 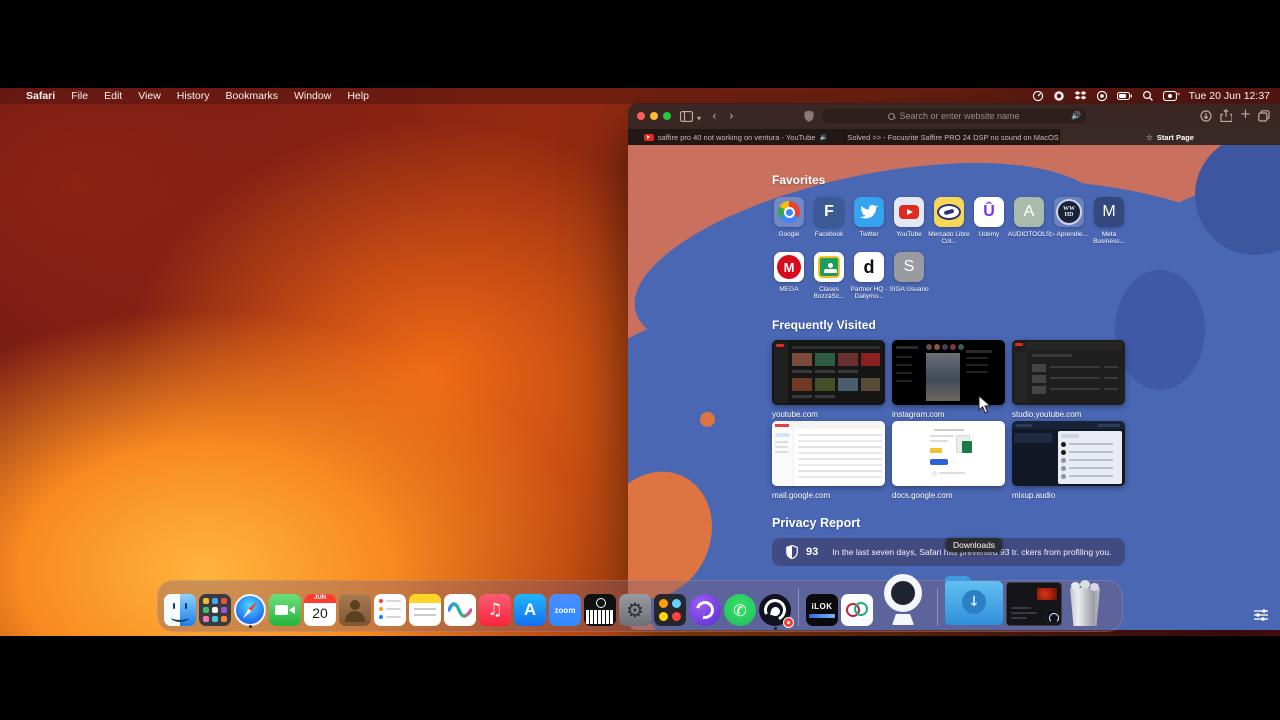 What do you see at coordinates (1069, 212) in the screenshot?
I see `favorite-aprendie: WW HD` at bounding box center [1069, 212].